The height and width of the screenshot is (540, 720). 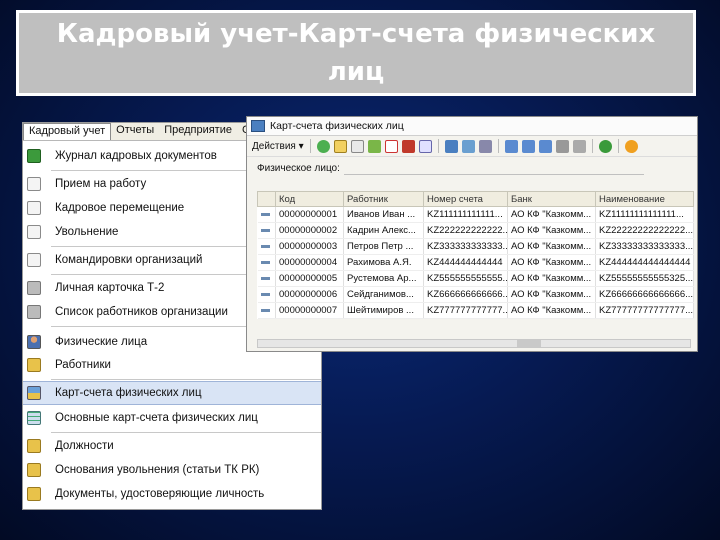 I want to click on menu-item-dismissal-grounds: Основания увольнения (статьи ТК РК), so click(x=172, y=470).